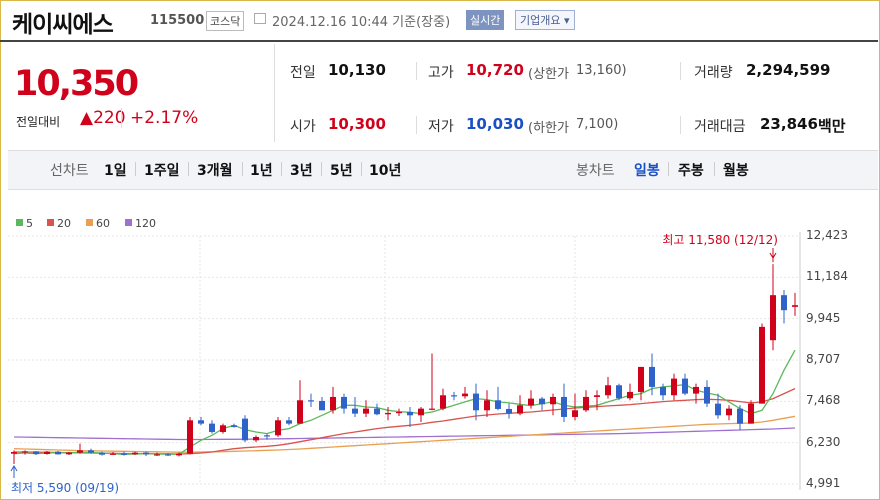 The width and height of the screenshot is (880, 500). What do you see at coordinates (548, 128) in the screenshot?
I see `lower-limit-label: (하한가` at bounding box center [548, 128].